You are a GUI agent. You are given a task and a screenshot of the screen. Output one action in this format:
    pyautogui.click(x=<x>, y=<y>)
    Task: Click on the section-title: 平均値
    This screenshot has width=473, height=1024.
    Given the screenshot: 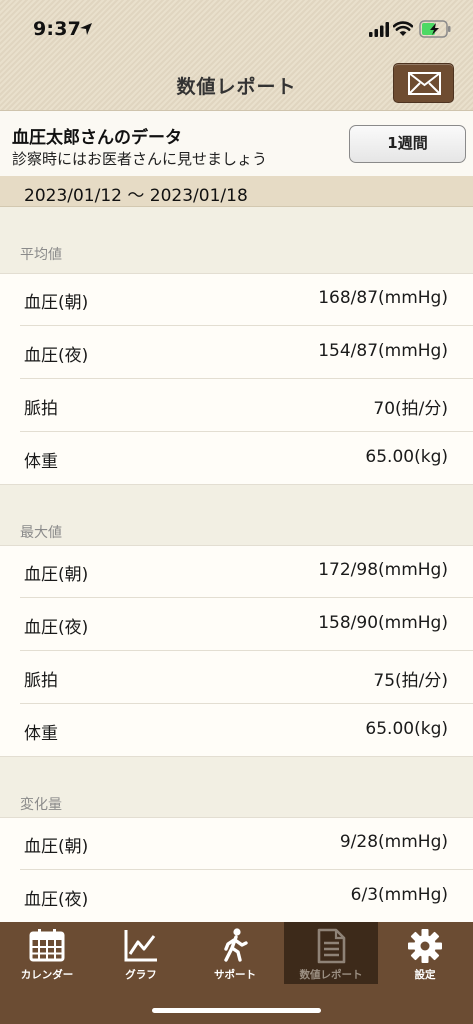 What is the action you would take?
    pyautogui.click(x=41, y=255)
    